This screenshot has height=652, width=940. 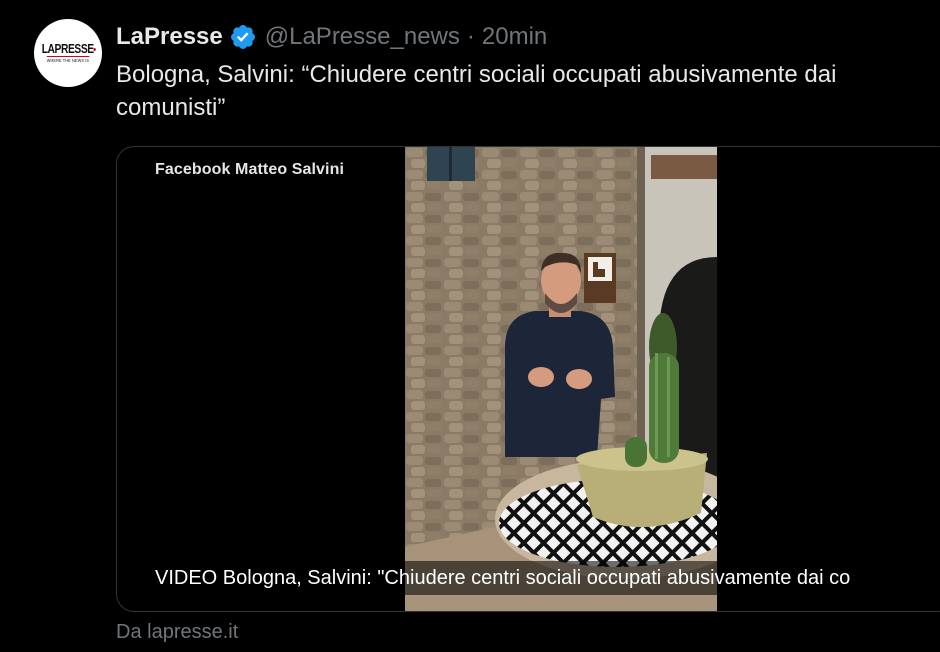 I want to click on avatar-logo-text: LAPRESSE, so click(x=69, y=48).